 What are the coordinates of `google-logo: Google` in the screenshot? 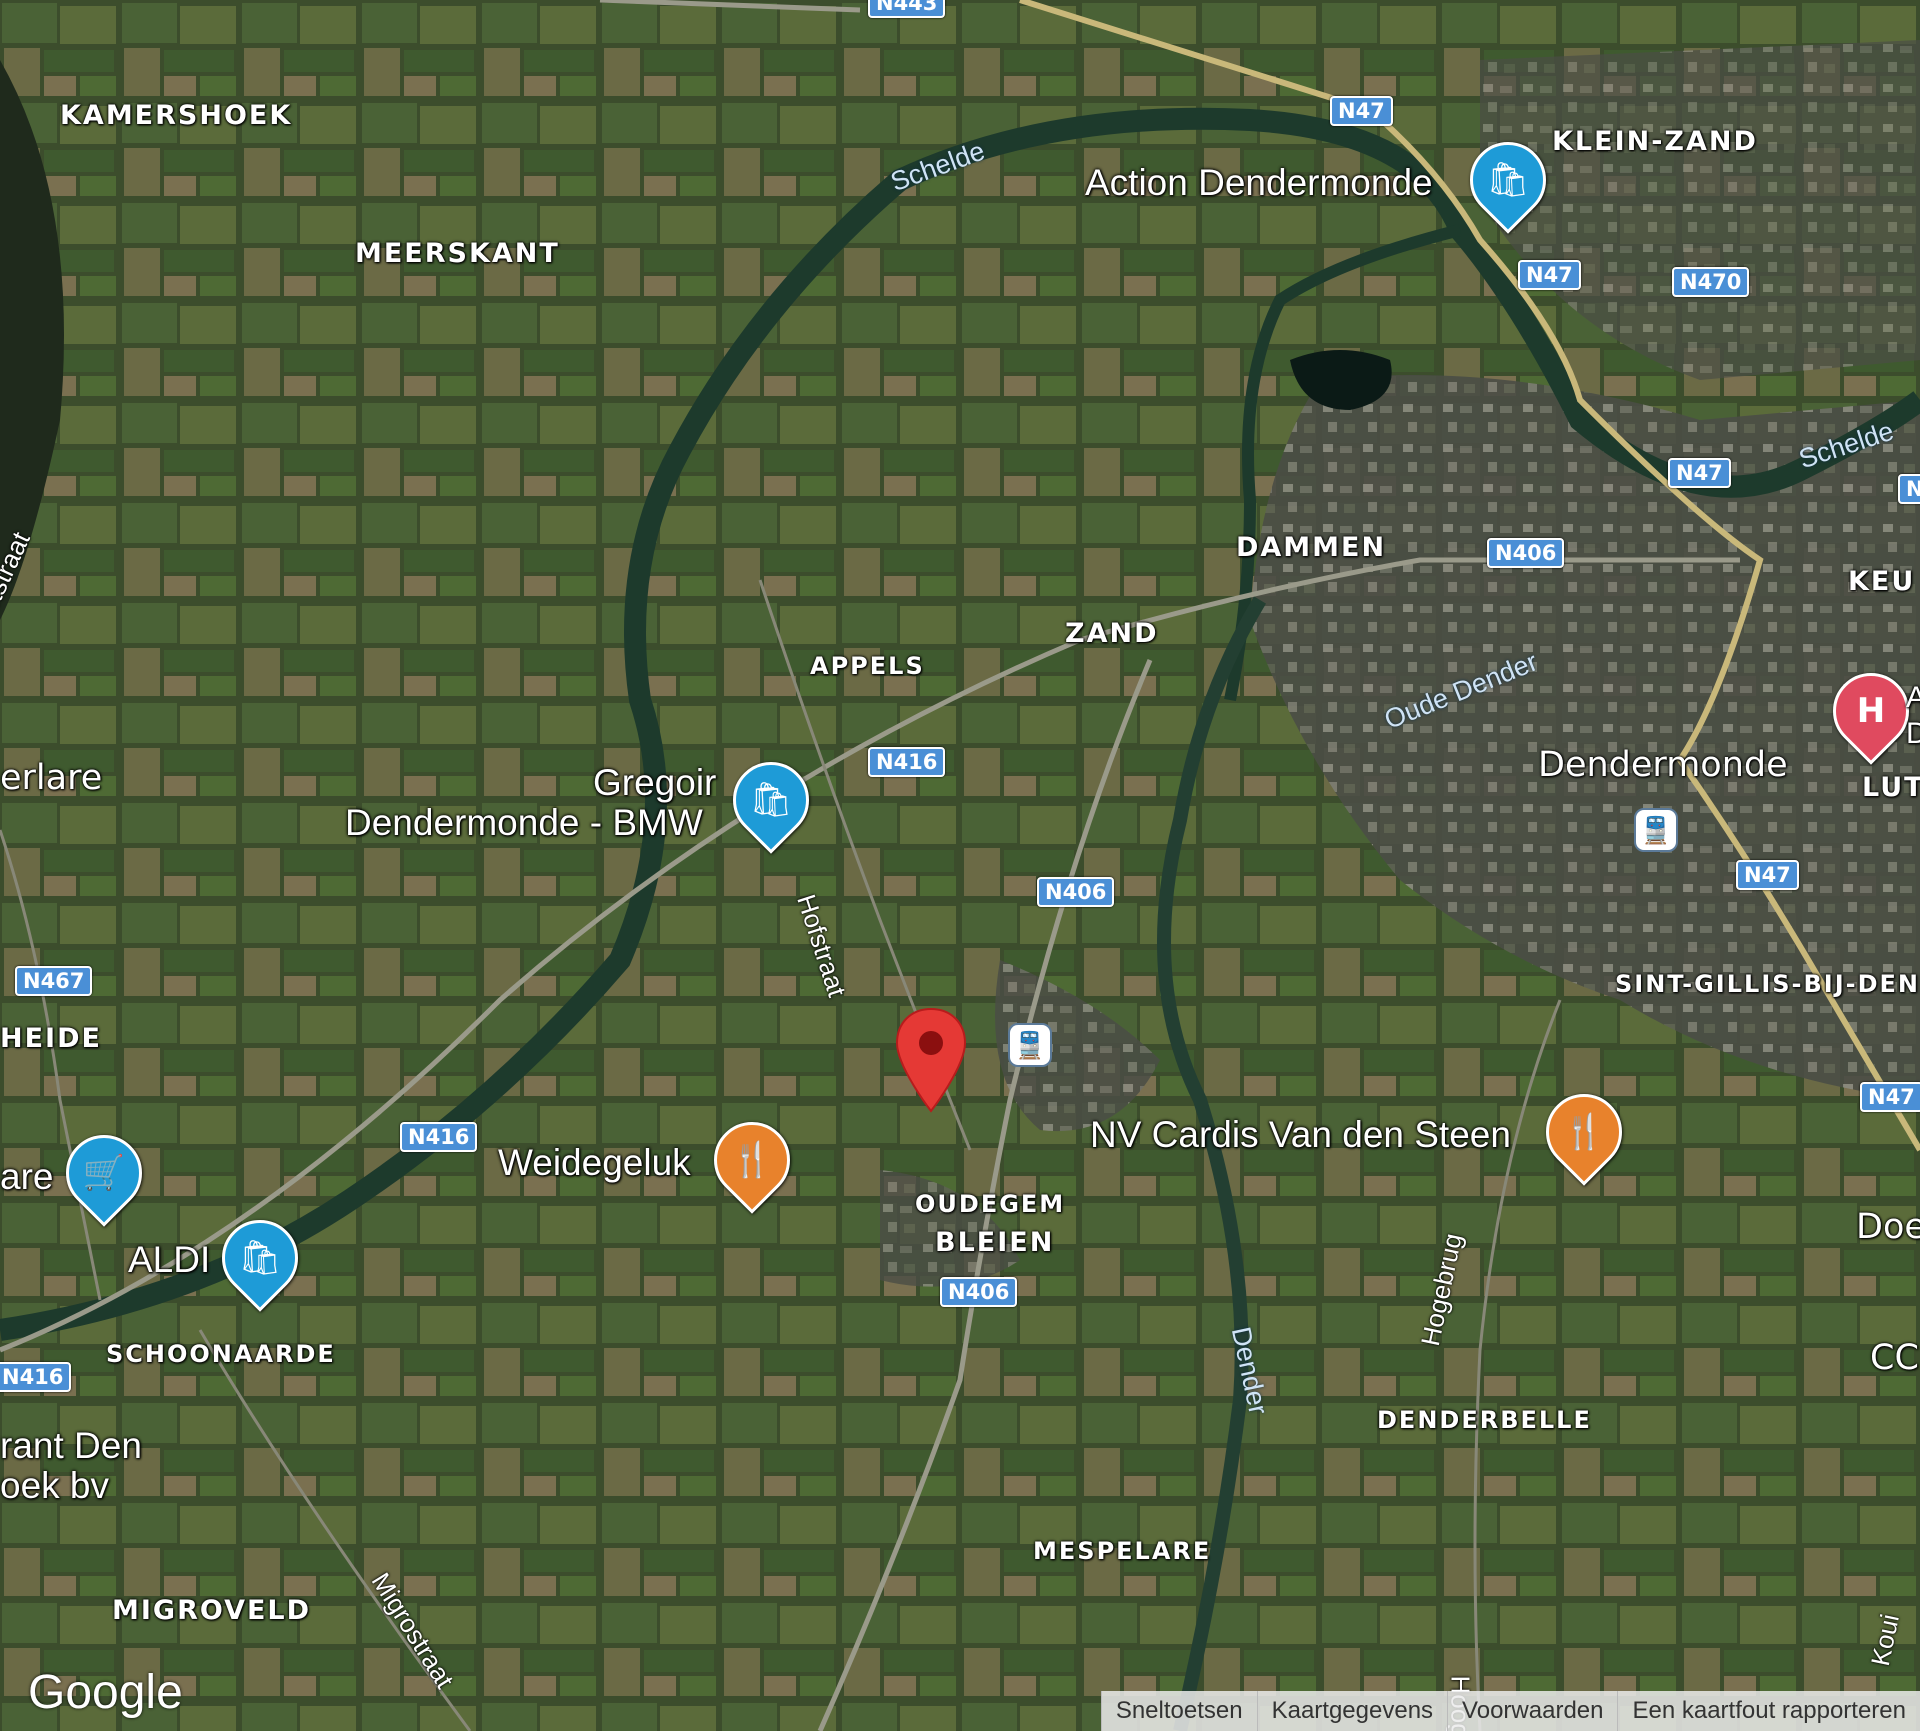 It's located at (105, 1692).